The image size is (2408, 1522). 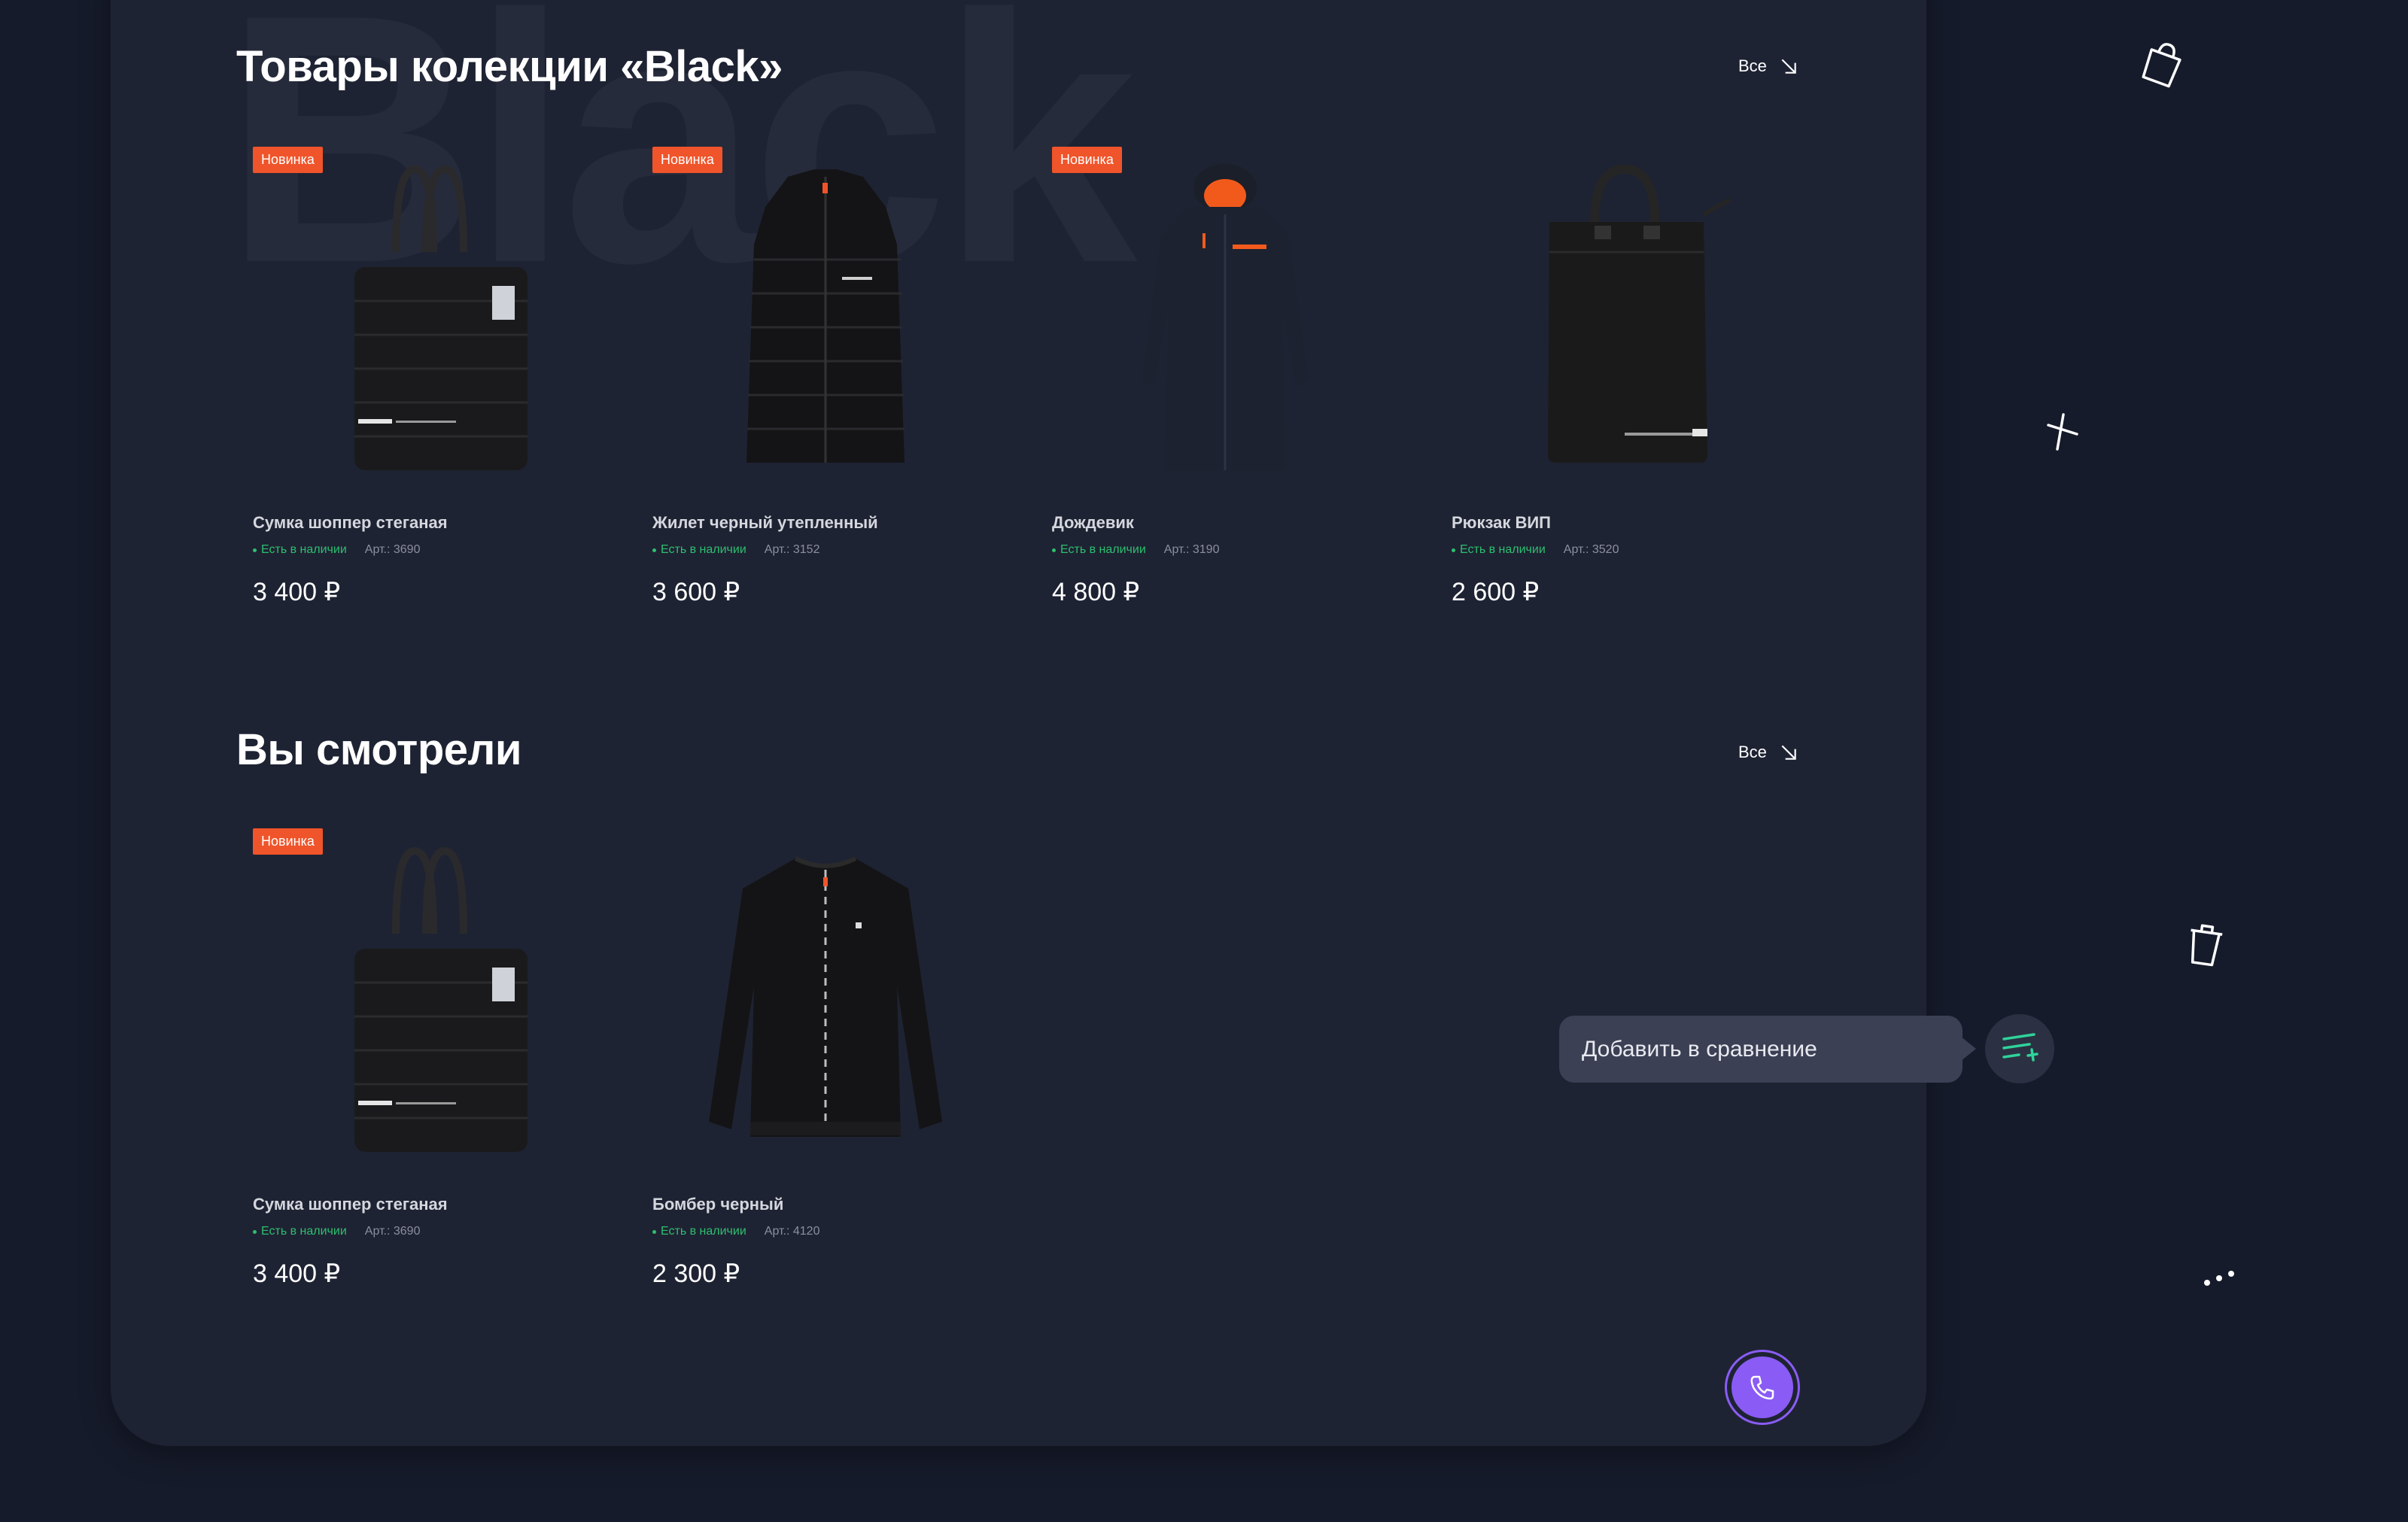 I want to click on product-name: Рюкзак ВИП, so click(x=1501, y=523).